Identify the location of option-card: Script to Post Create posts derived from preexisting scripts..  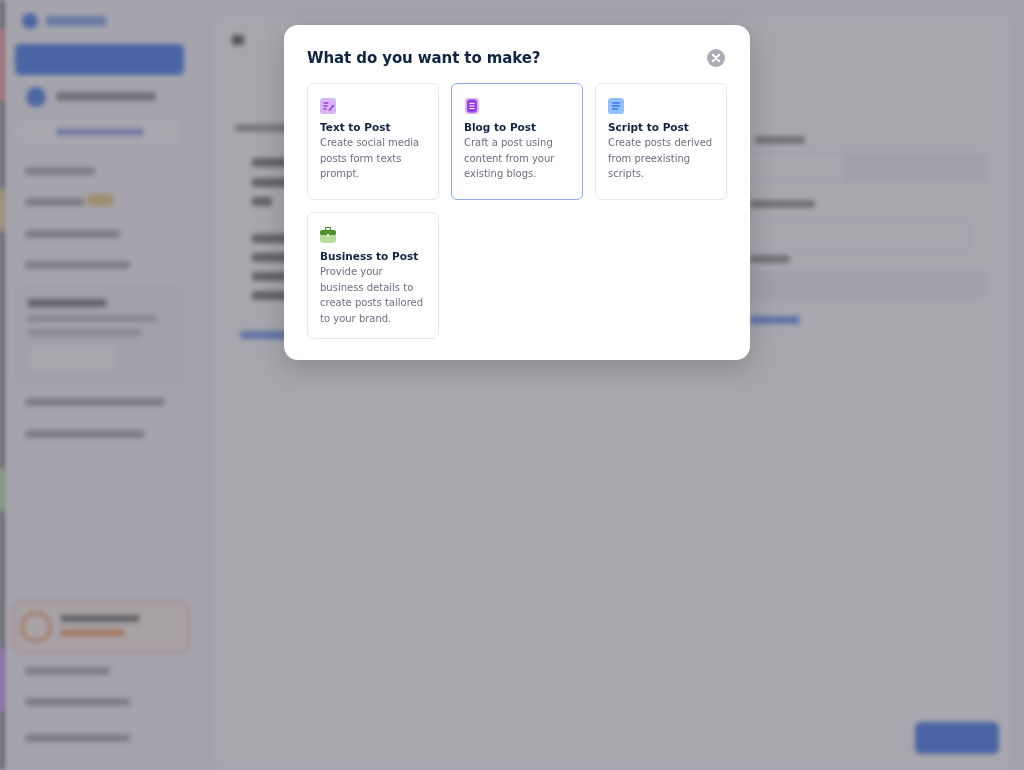
(661, 141).